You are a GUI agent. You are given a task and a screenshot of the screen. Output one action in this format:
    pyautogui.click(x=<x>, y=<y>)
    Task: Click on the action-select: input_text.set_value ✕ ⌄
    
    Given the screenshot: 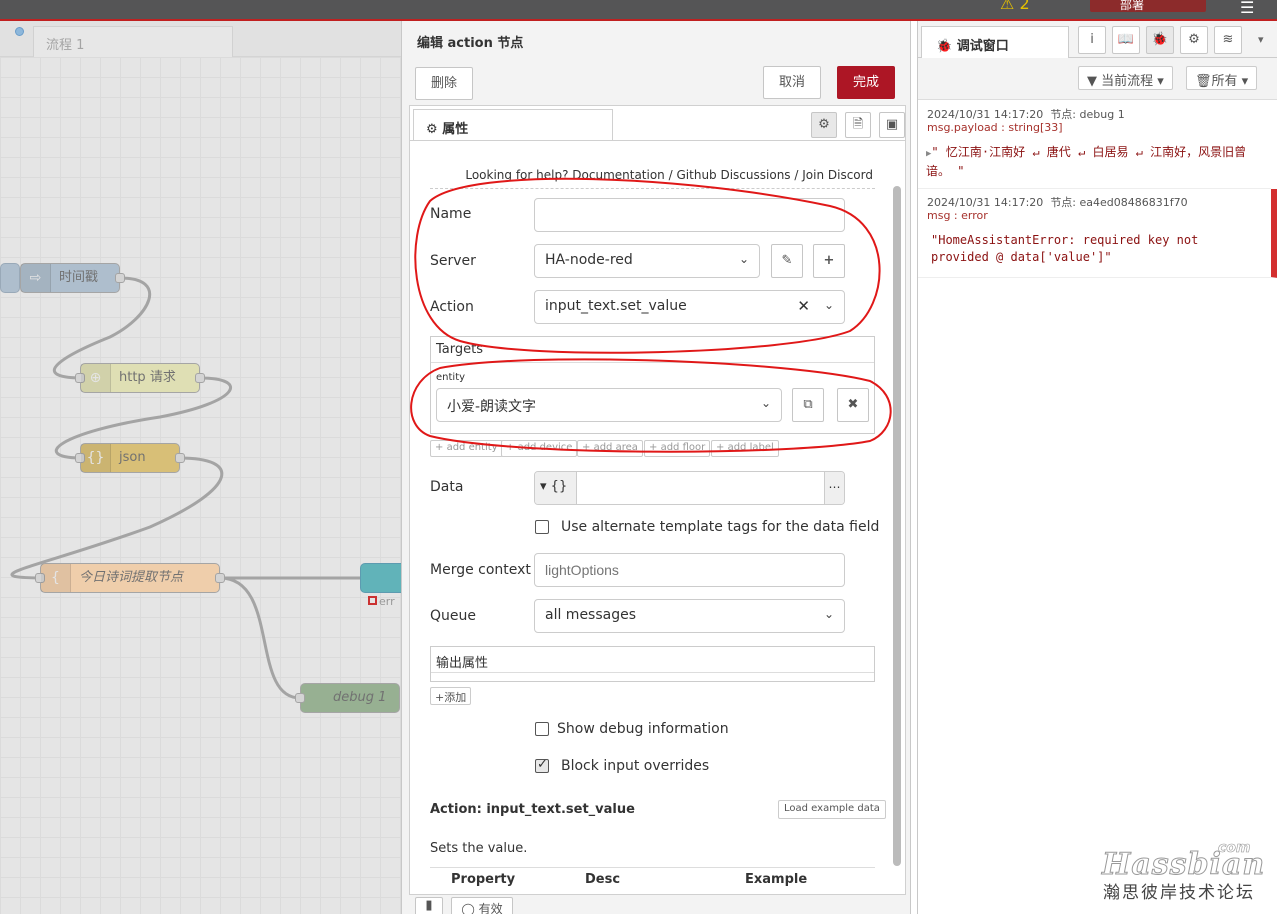 What is the action you would take?
    pyautogui.click(x=689, y=307)
    